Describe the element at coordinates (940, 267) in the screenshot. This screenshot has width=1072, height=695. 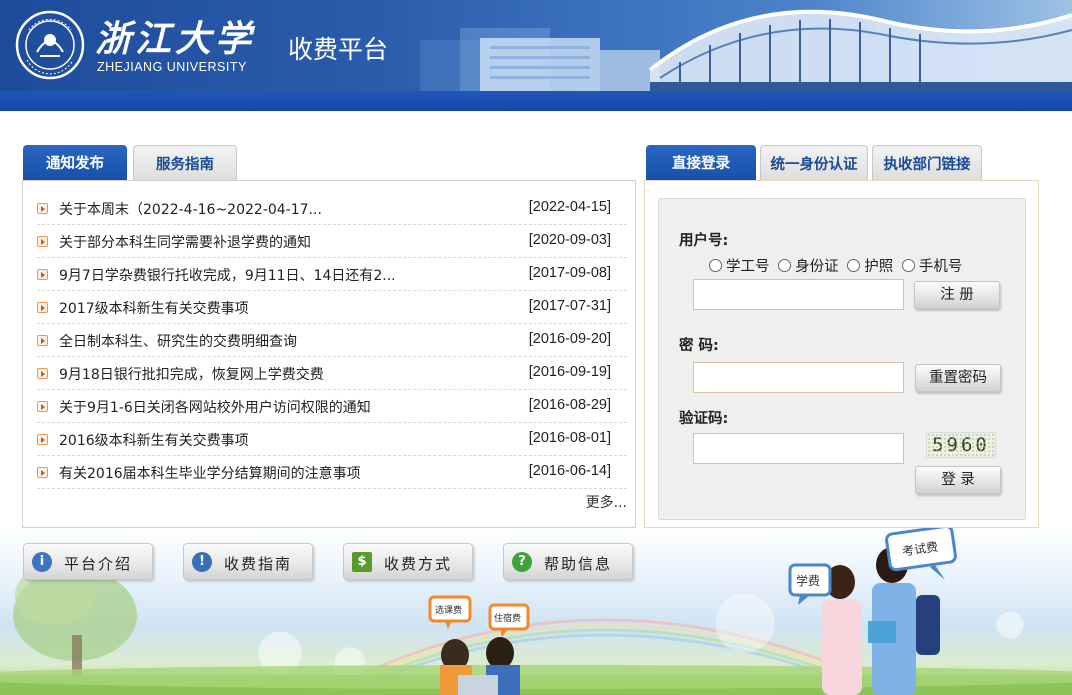
I see `radio-label: 手机号` at that location.